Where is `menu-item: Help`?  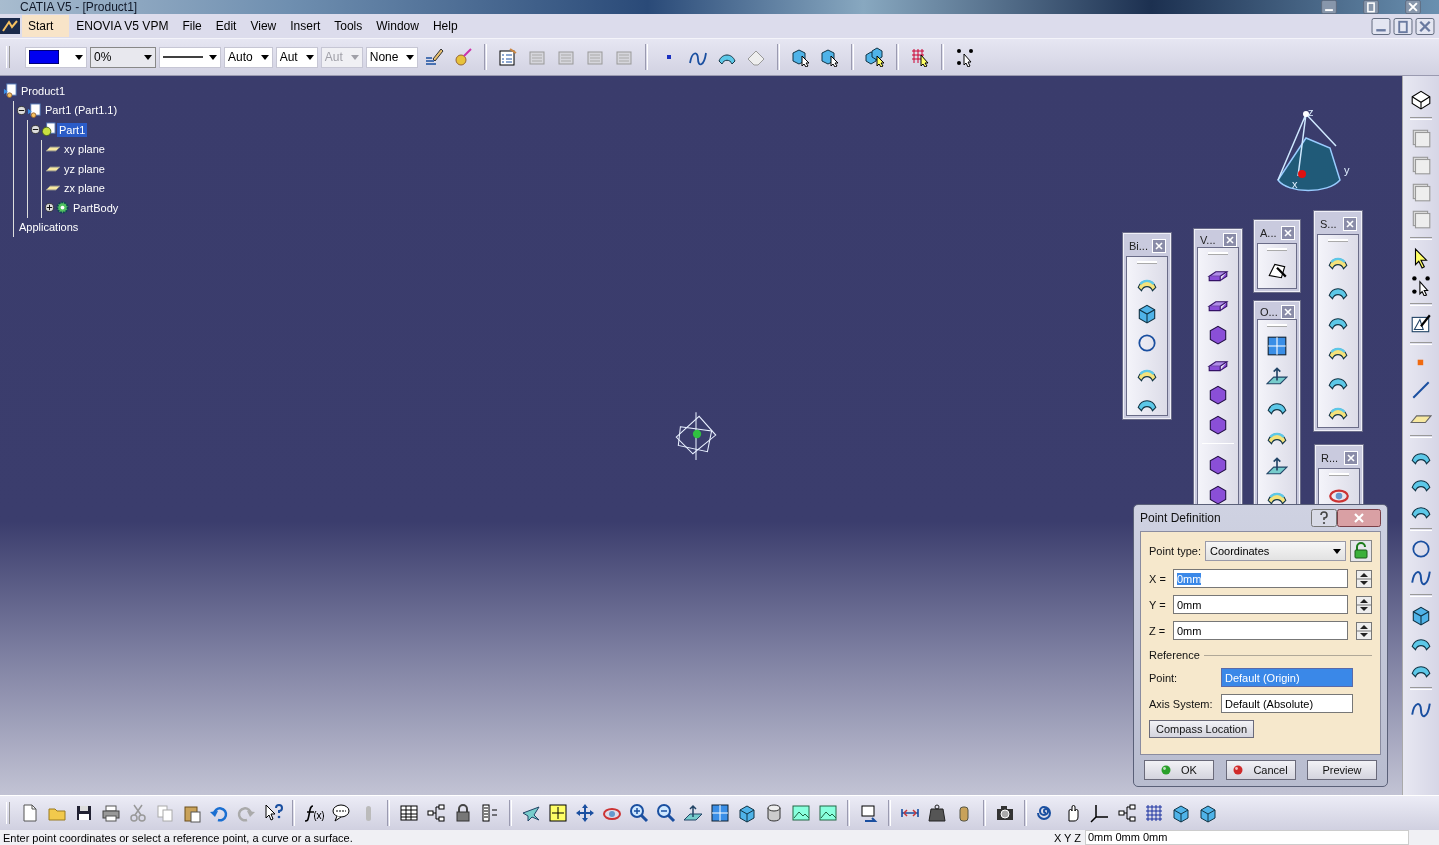
menu-item: Help is located at coordinates (445, 26).